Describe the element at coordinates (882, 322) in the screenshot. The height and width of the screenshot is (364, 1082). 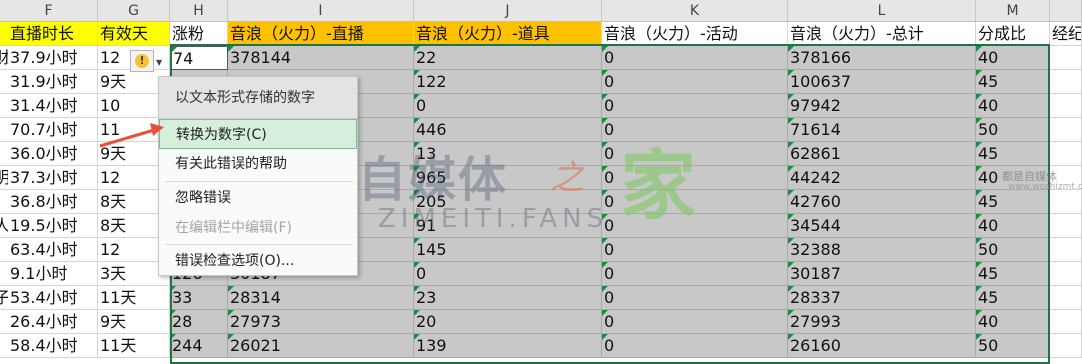
I see `cell-L: 27993` at that location.